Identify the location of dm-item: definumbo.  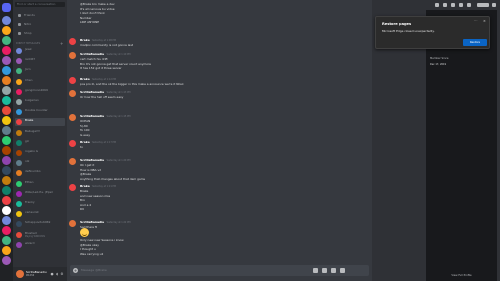
(40, 173).